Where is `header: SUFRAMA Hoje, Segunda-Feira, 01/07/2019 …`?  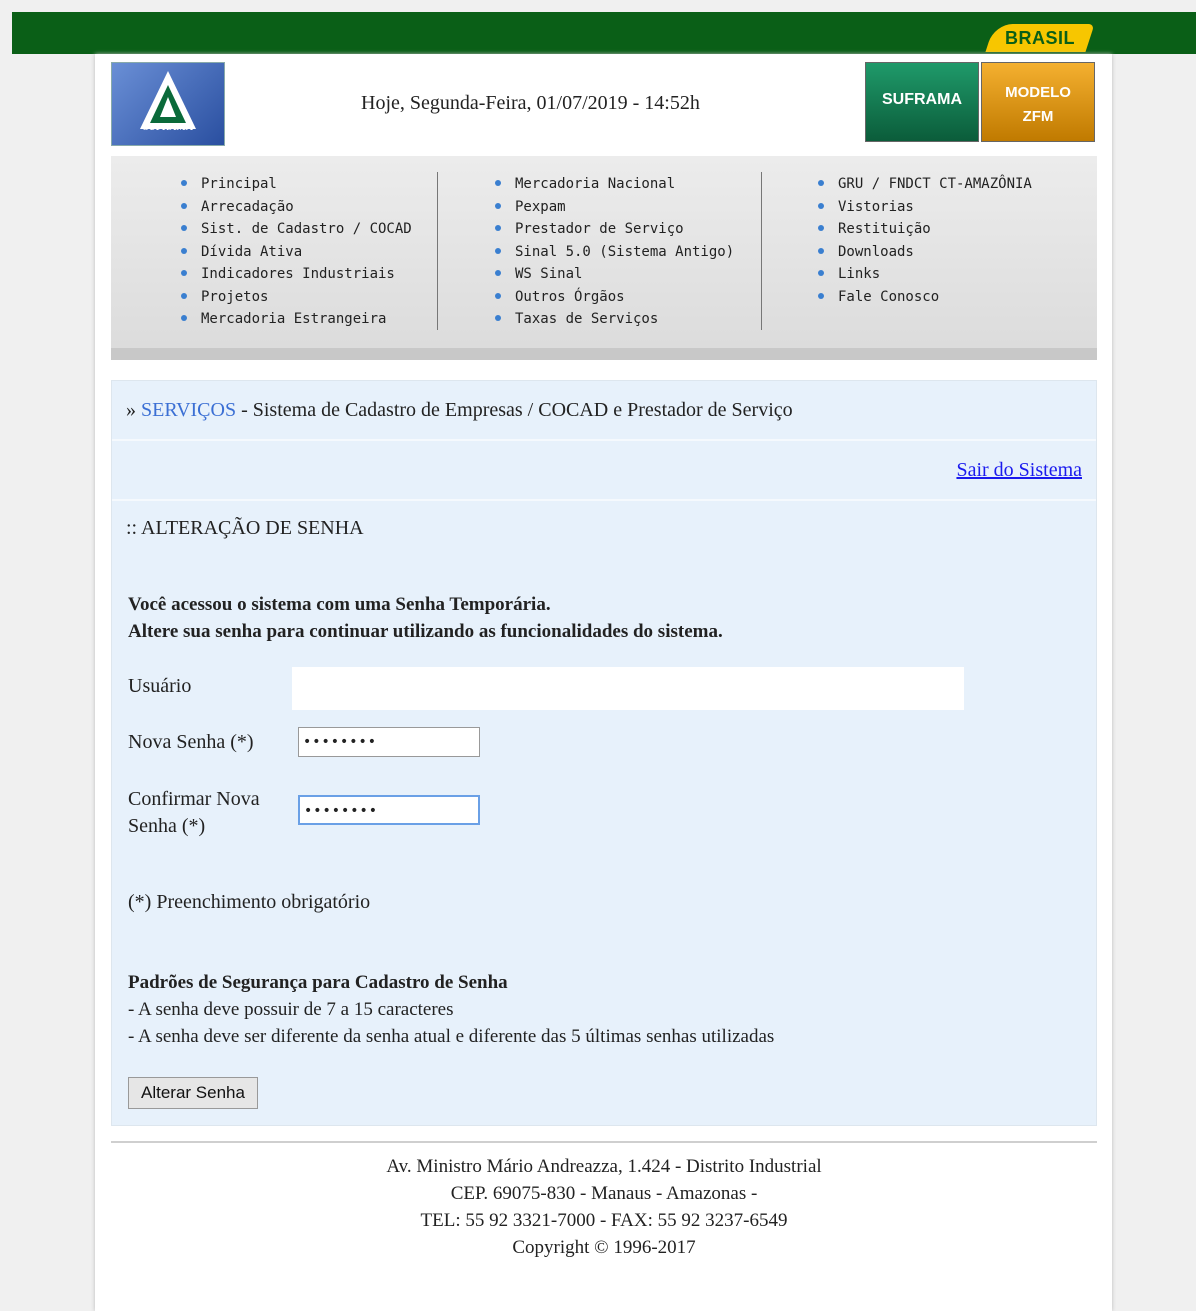
header: SUFRAMA Hoje, Segunda-Feira, 01/07/2019 … is located at coordinates (604, 104).